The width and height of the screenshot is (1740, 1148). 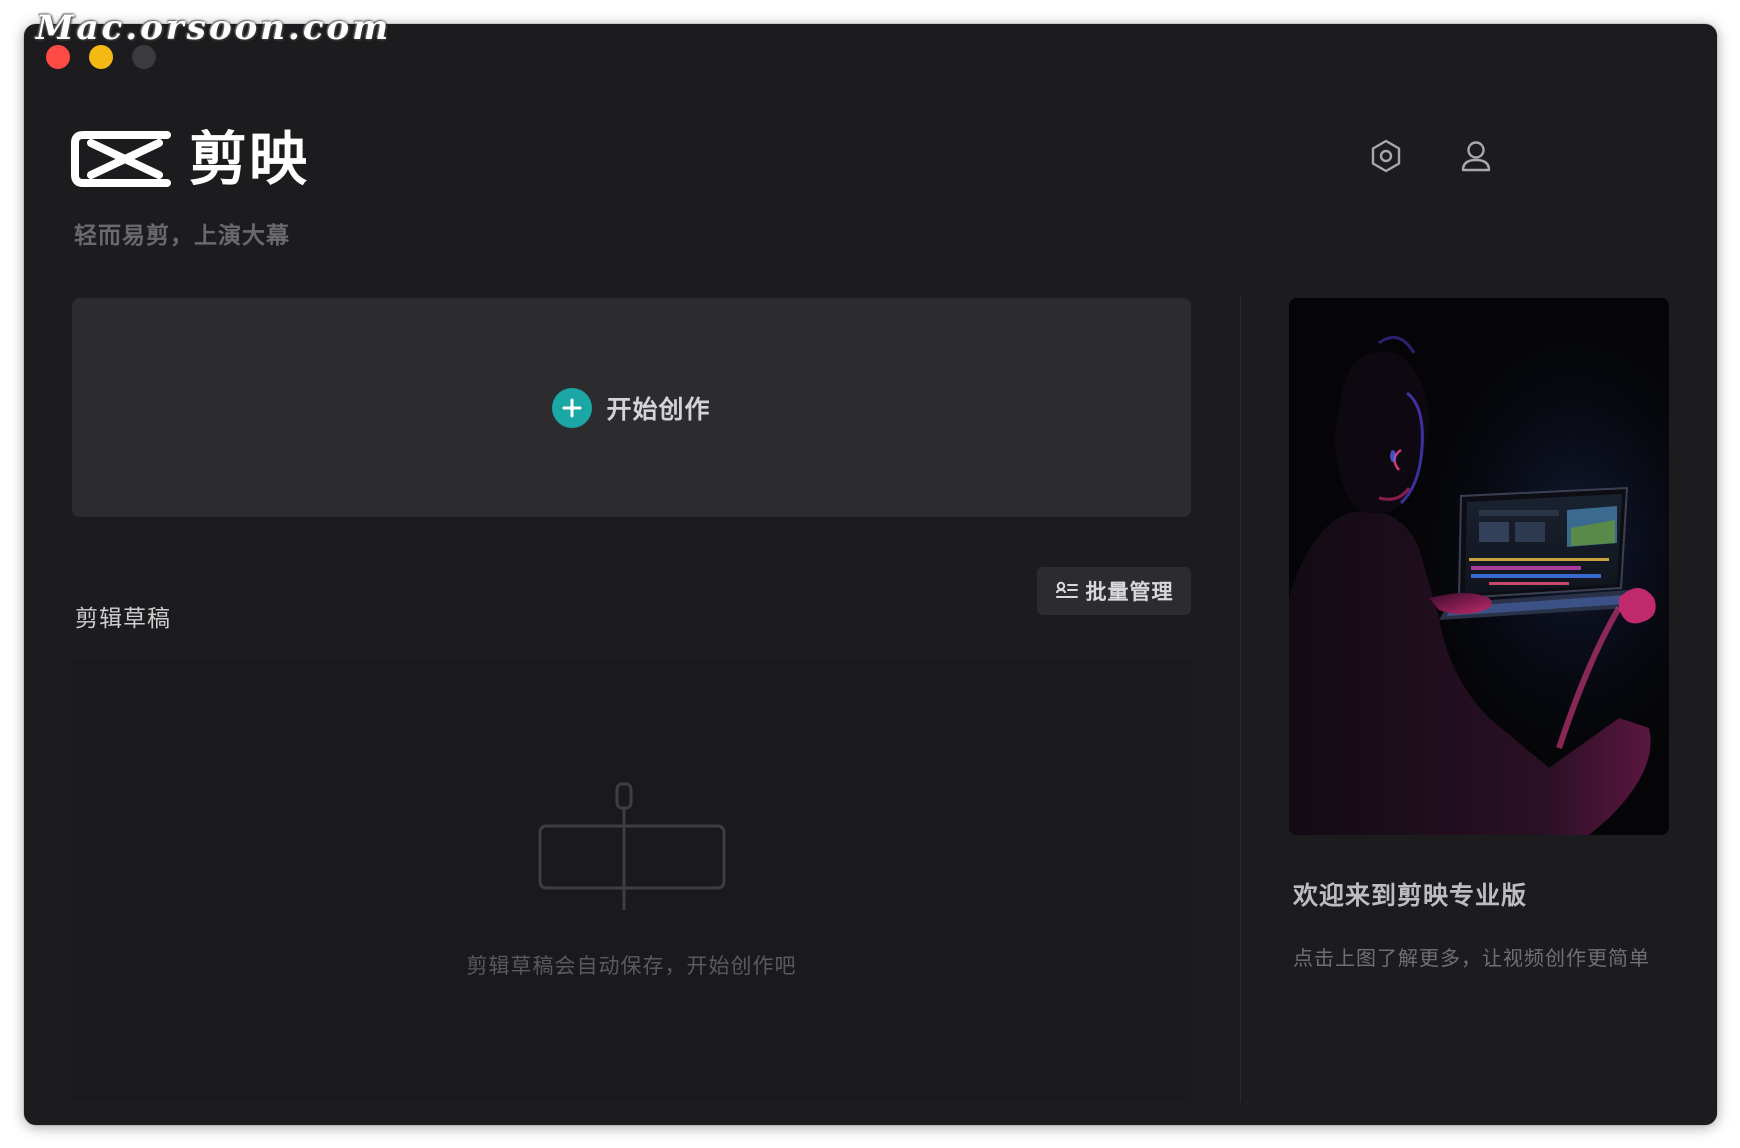 What do you see at coordinates (121, 159) in the screenshot?
I see `capcut-logo-icon` at bounding box center [121, 159].